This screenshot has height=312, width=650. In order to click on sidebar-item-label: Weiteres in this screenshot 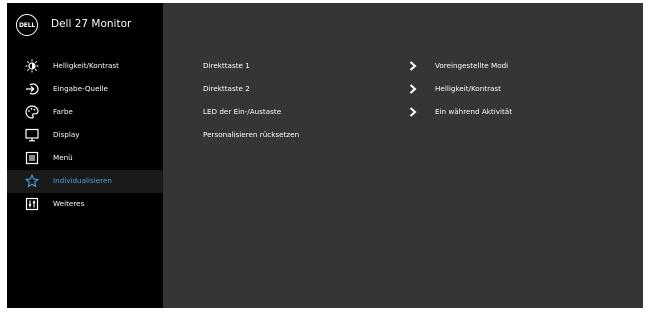, I will do `click(69, 203)`.